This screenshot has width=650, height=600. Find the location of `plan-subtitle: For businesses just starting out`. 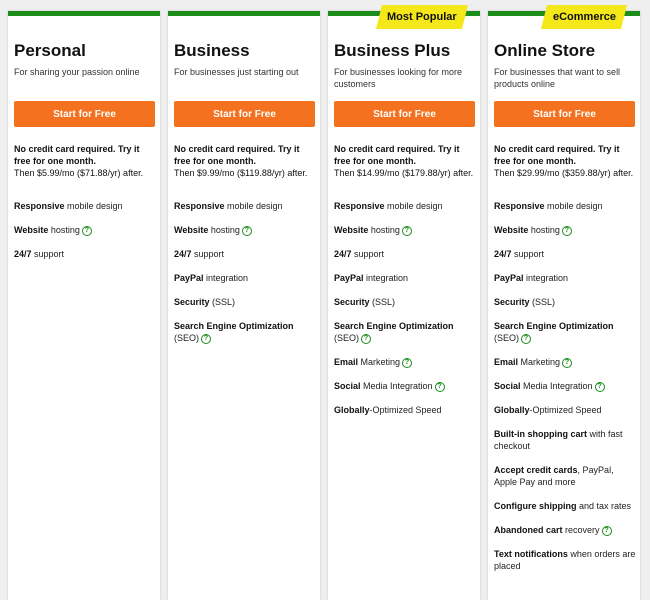

plan-subtitle: For businesses just starting out is located at coordinates (236, 72).